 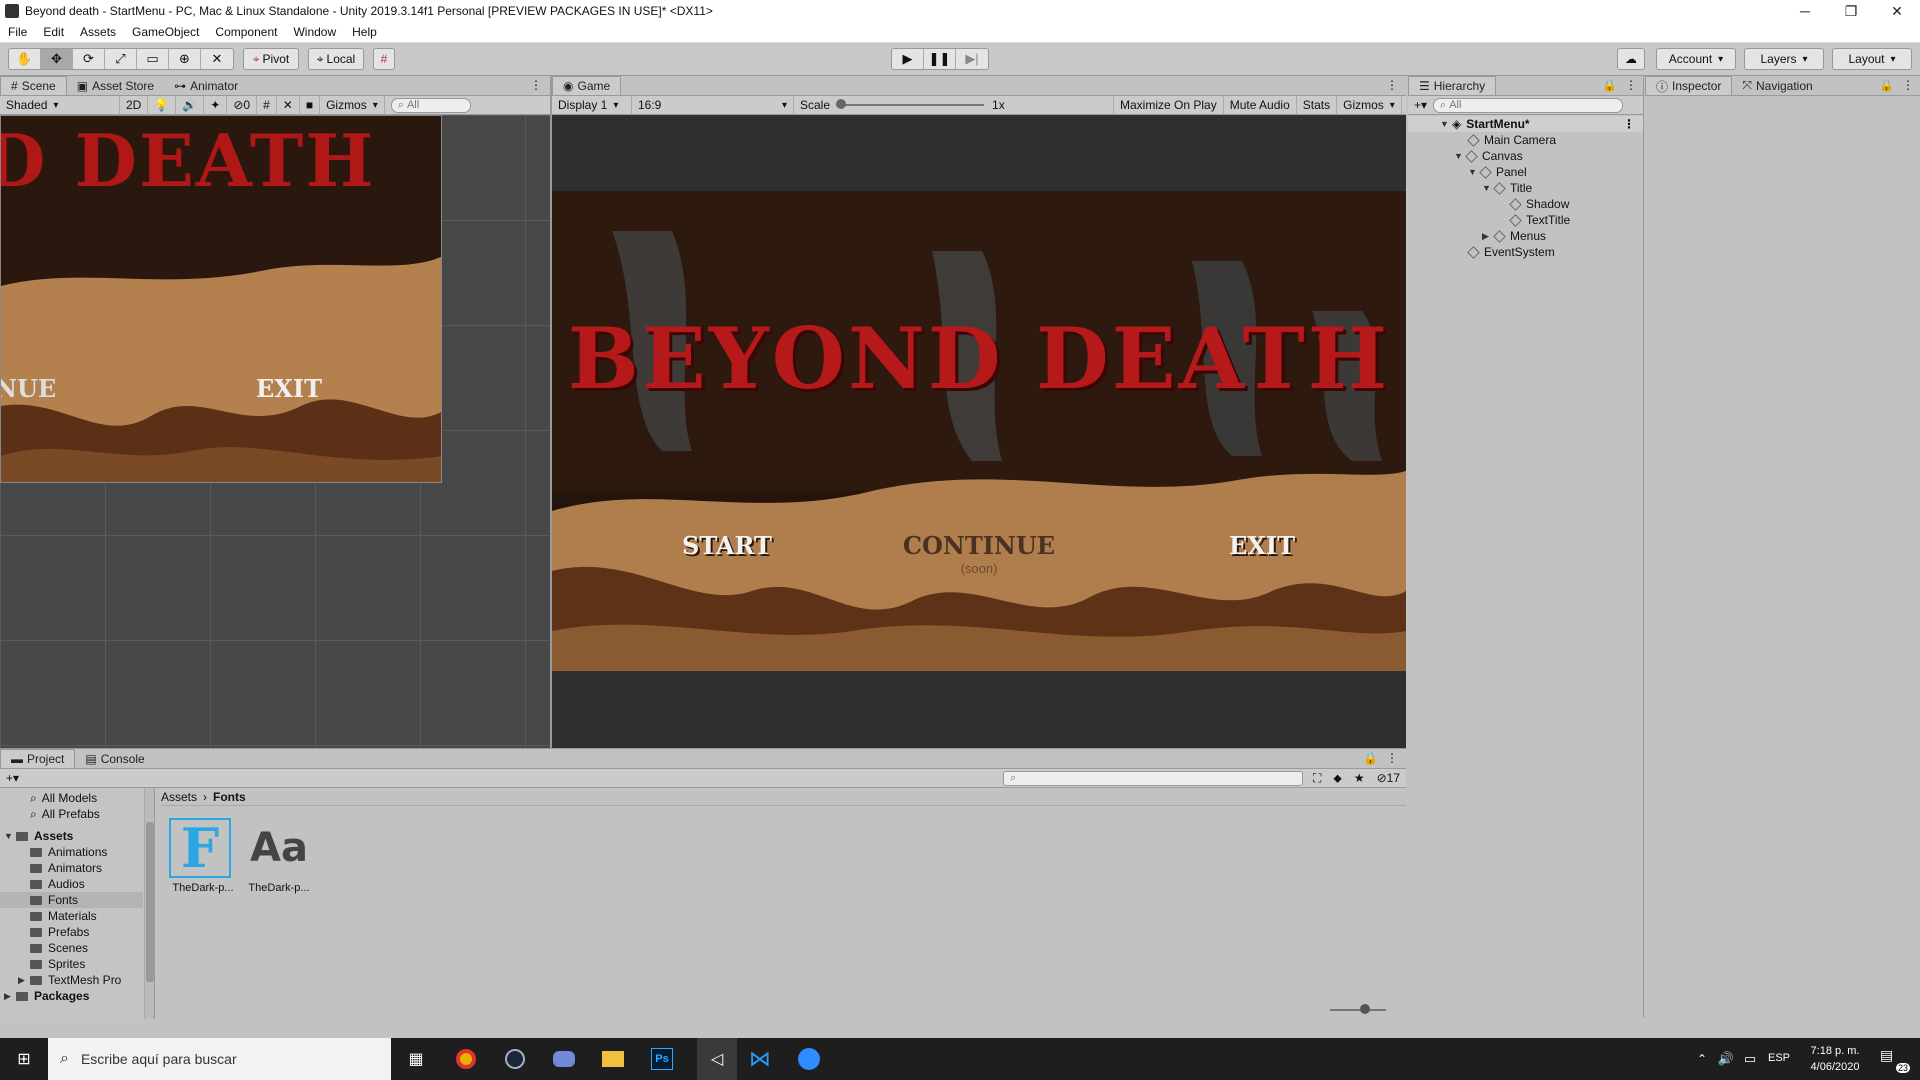 I want to click on icon-size-slider, so click(x=1358, y=1009).